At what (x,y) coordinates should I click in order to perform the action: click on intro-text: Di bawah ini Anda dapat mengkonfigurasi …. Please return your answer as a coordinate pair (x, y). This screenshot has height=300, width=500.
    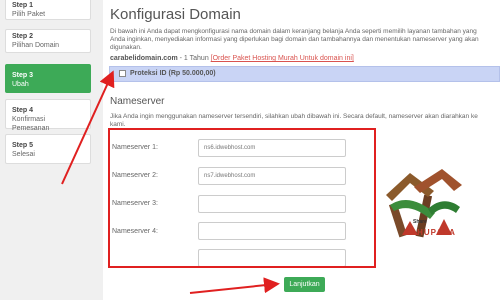
    Looking at the image, I should click on (294, 39).